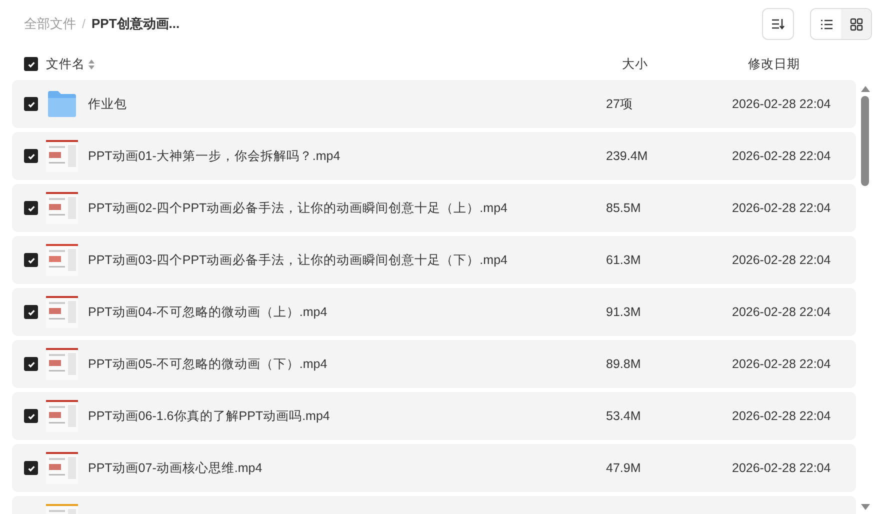 Image resolution: width=874 pixels, height=514 pixels. What do you see at coordinates (434, 468) in the screenshot?
I see `file-row: PPT动画07-动画核心思维.mp4 47.9M 2026-02-28 22:04` at bounding box center [434, 468].